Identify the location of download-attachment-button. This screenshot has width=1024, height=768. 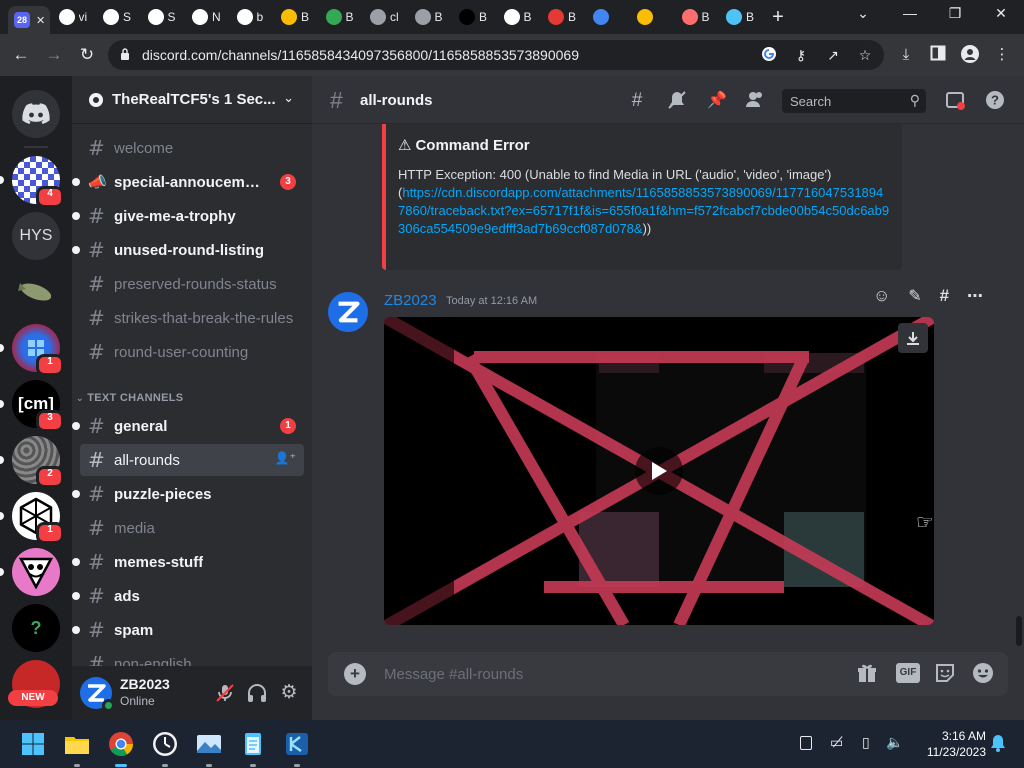
(913, 338).